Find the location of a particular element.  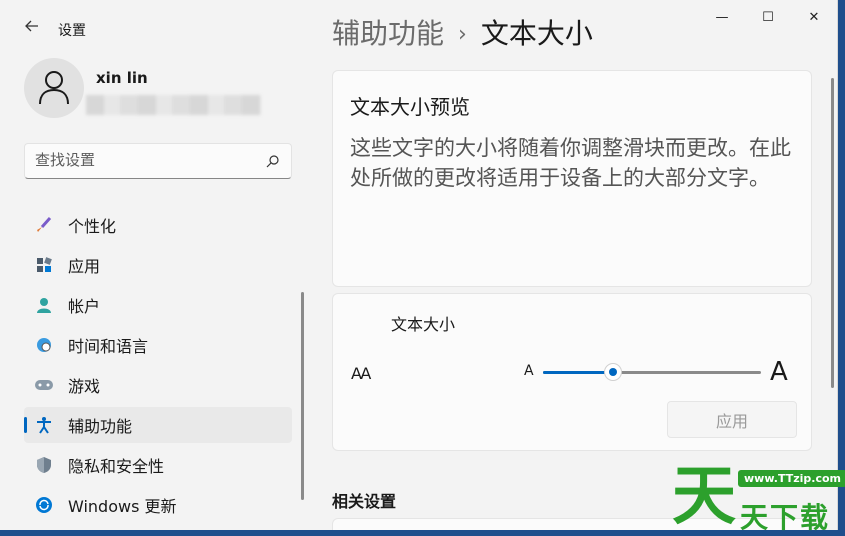

sidebar-item-personalization: 个性化 is located at coordinates (158, 225).